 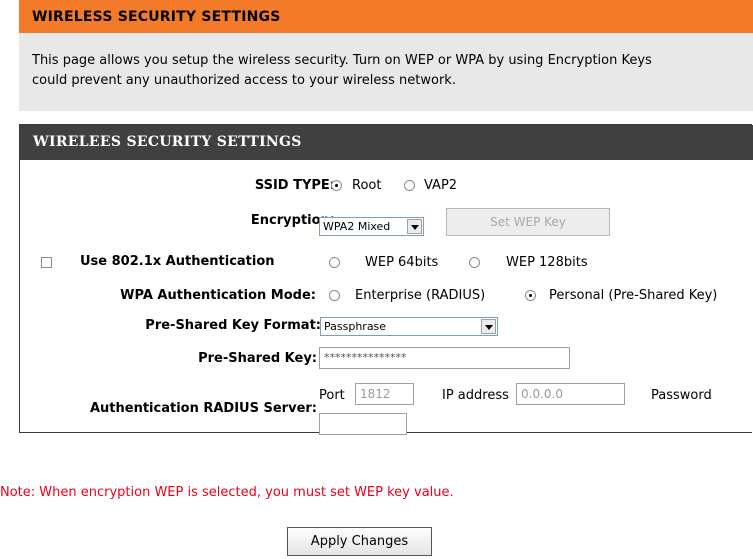 What do you see at coordinates (530, 295) in the screenshot?
I see `wpa-personal-radio` at bounding box center [530, 295].